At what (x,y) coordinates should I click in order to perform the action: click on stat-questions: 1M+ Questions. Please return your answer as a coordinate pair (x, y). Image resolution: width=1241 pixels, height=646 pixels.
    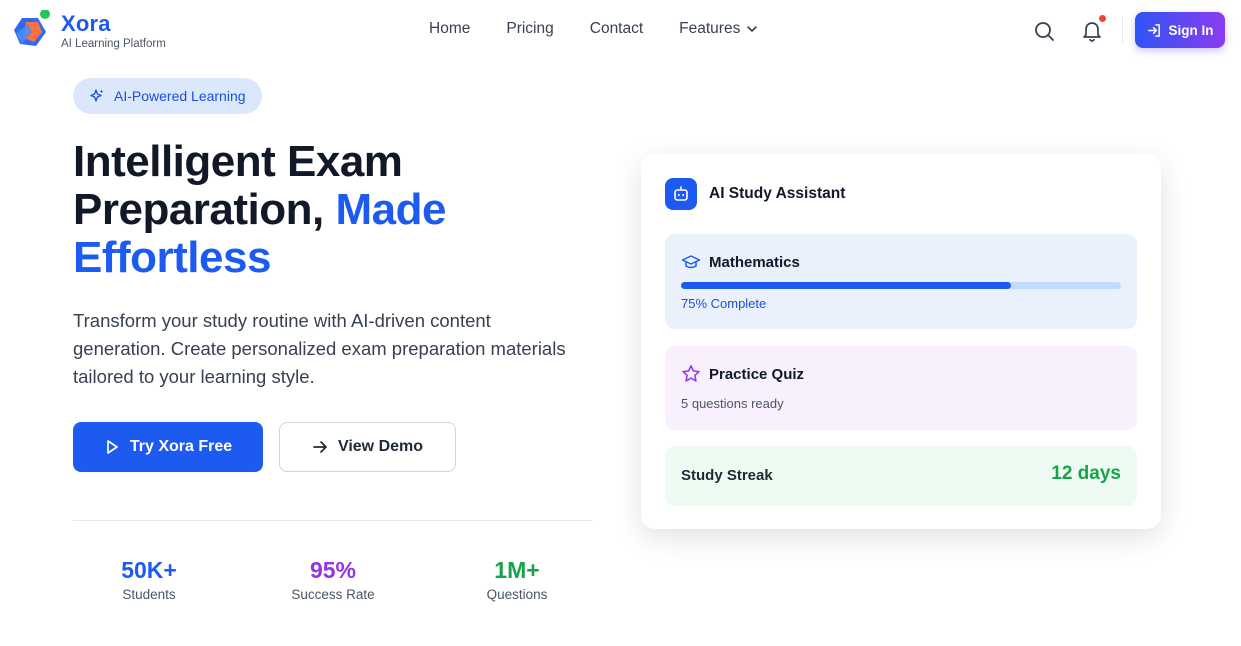
    Looking at the image, I should click on (517, 579).